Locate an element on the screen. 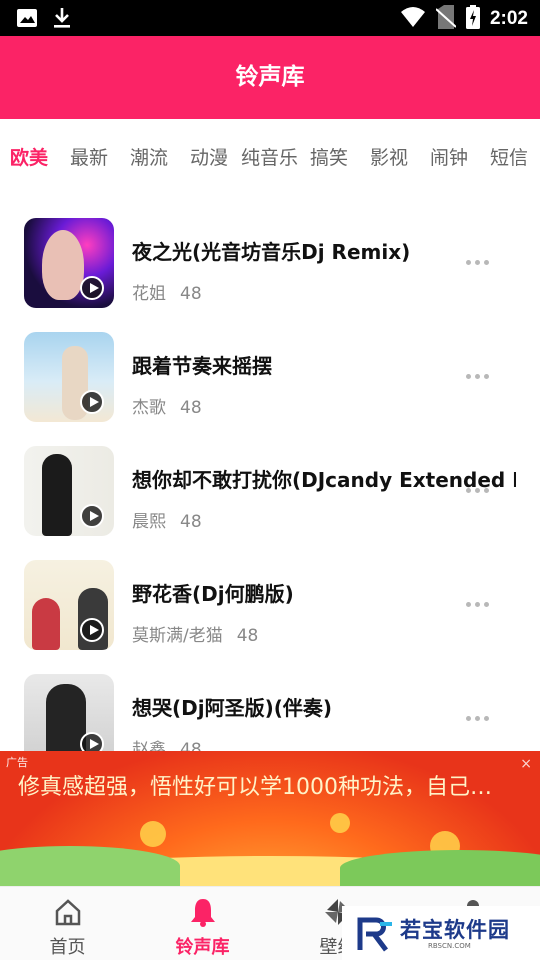 Image resolution: width=540 pixels, height=960 pixels. page-title: 铃声库 is located at coordinates (270, 77).